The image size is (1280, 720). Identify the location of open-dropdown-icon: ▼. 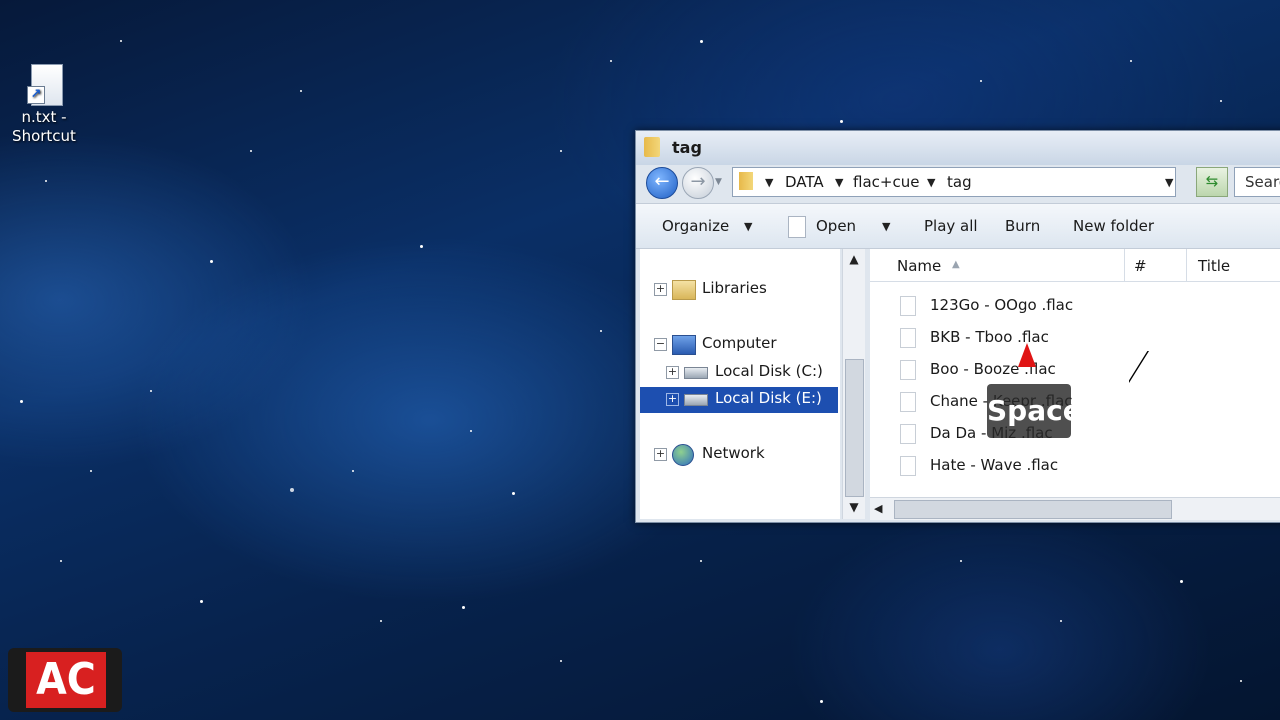
(886, 226).